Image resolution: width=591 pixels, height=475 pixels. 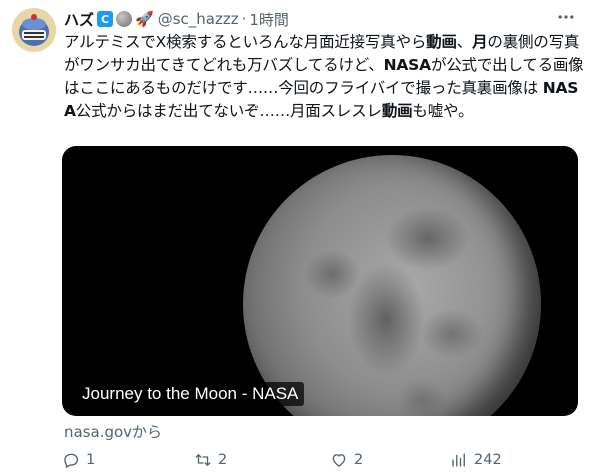 What do you see at coordinates (198, 19) in the screenshot?
I see `user-handle: @sc_hazzz` at bounding box center [198, 19].